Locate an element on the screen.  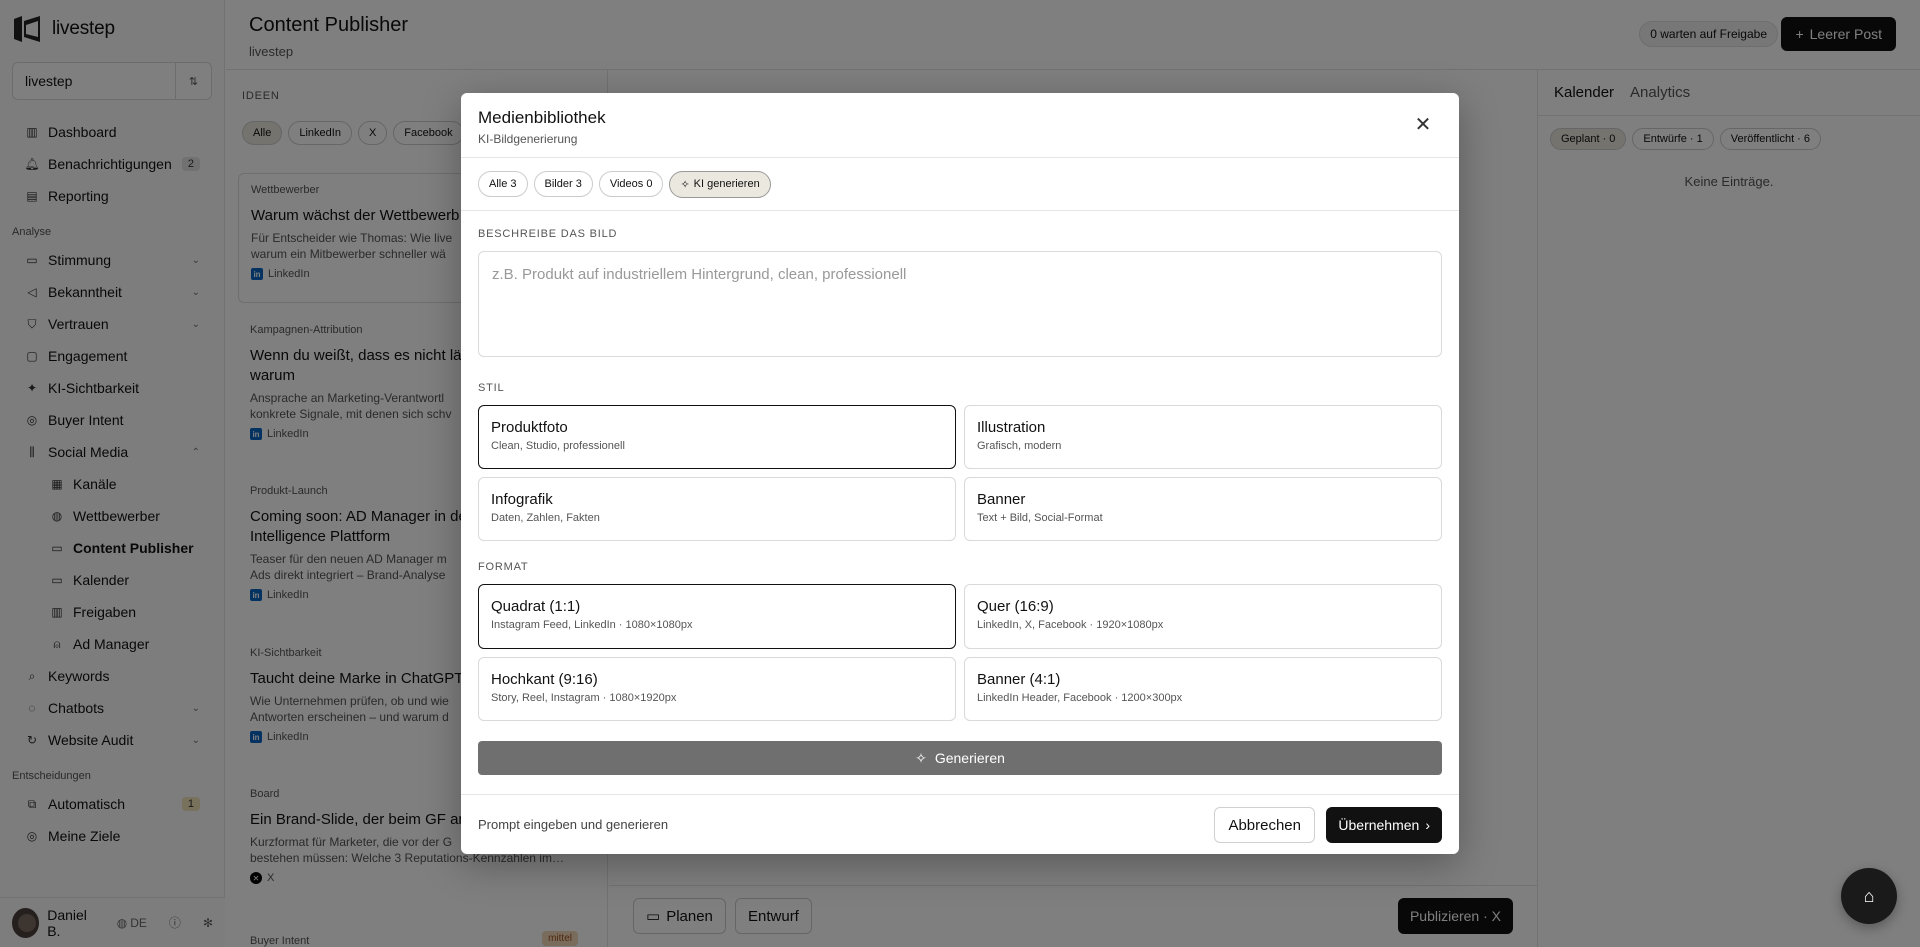
modal-title: Medienbibliothek is located at coordinates (542, 117).